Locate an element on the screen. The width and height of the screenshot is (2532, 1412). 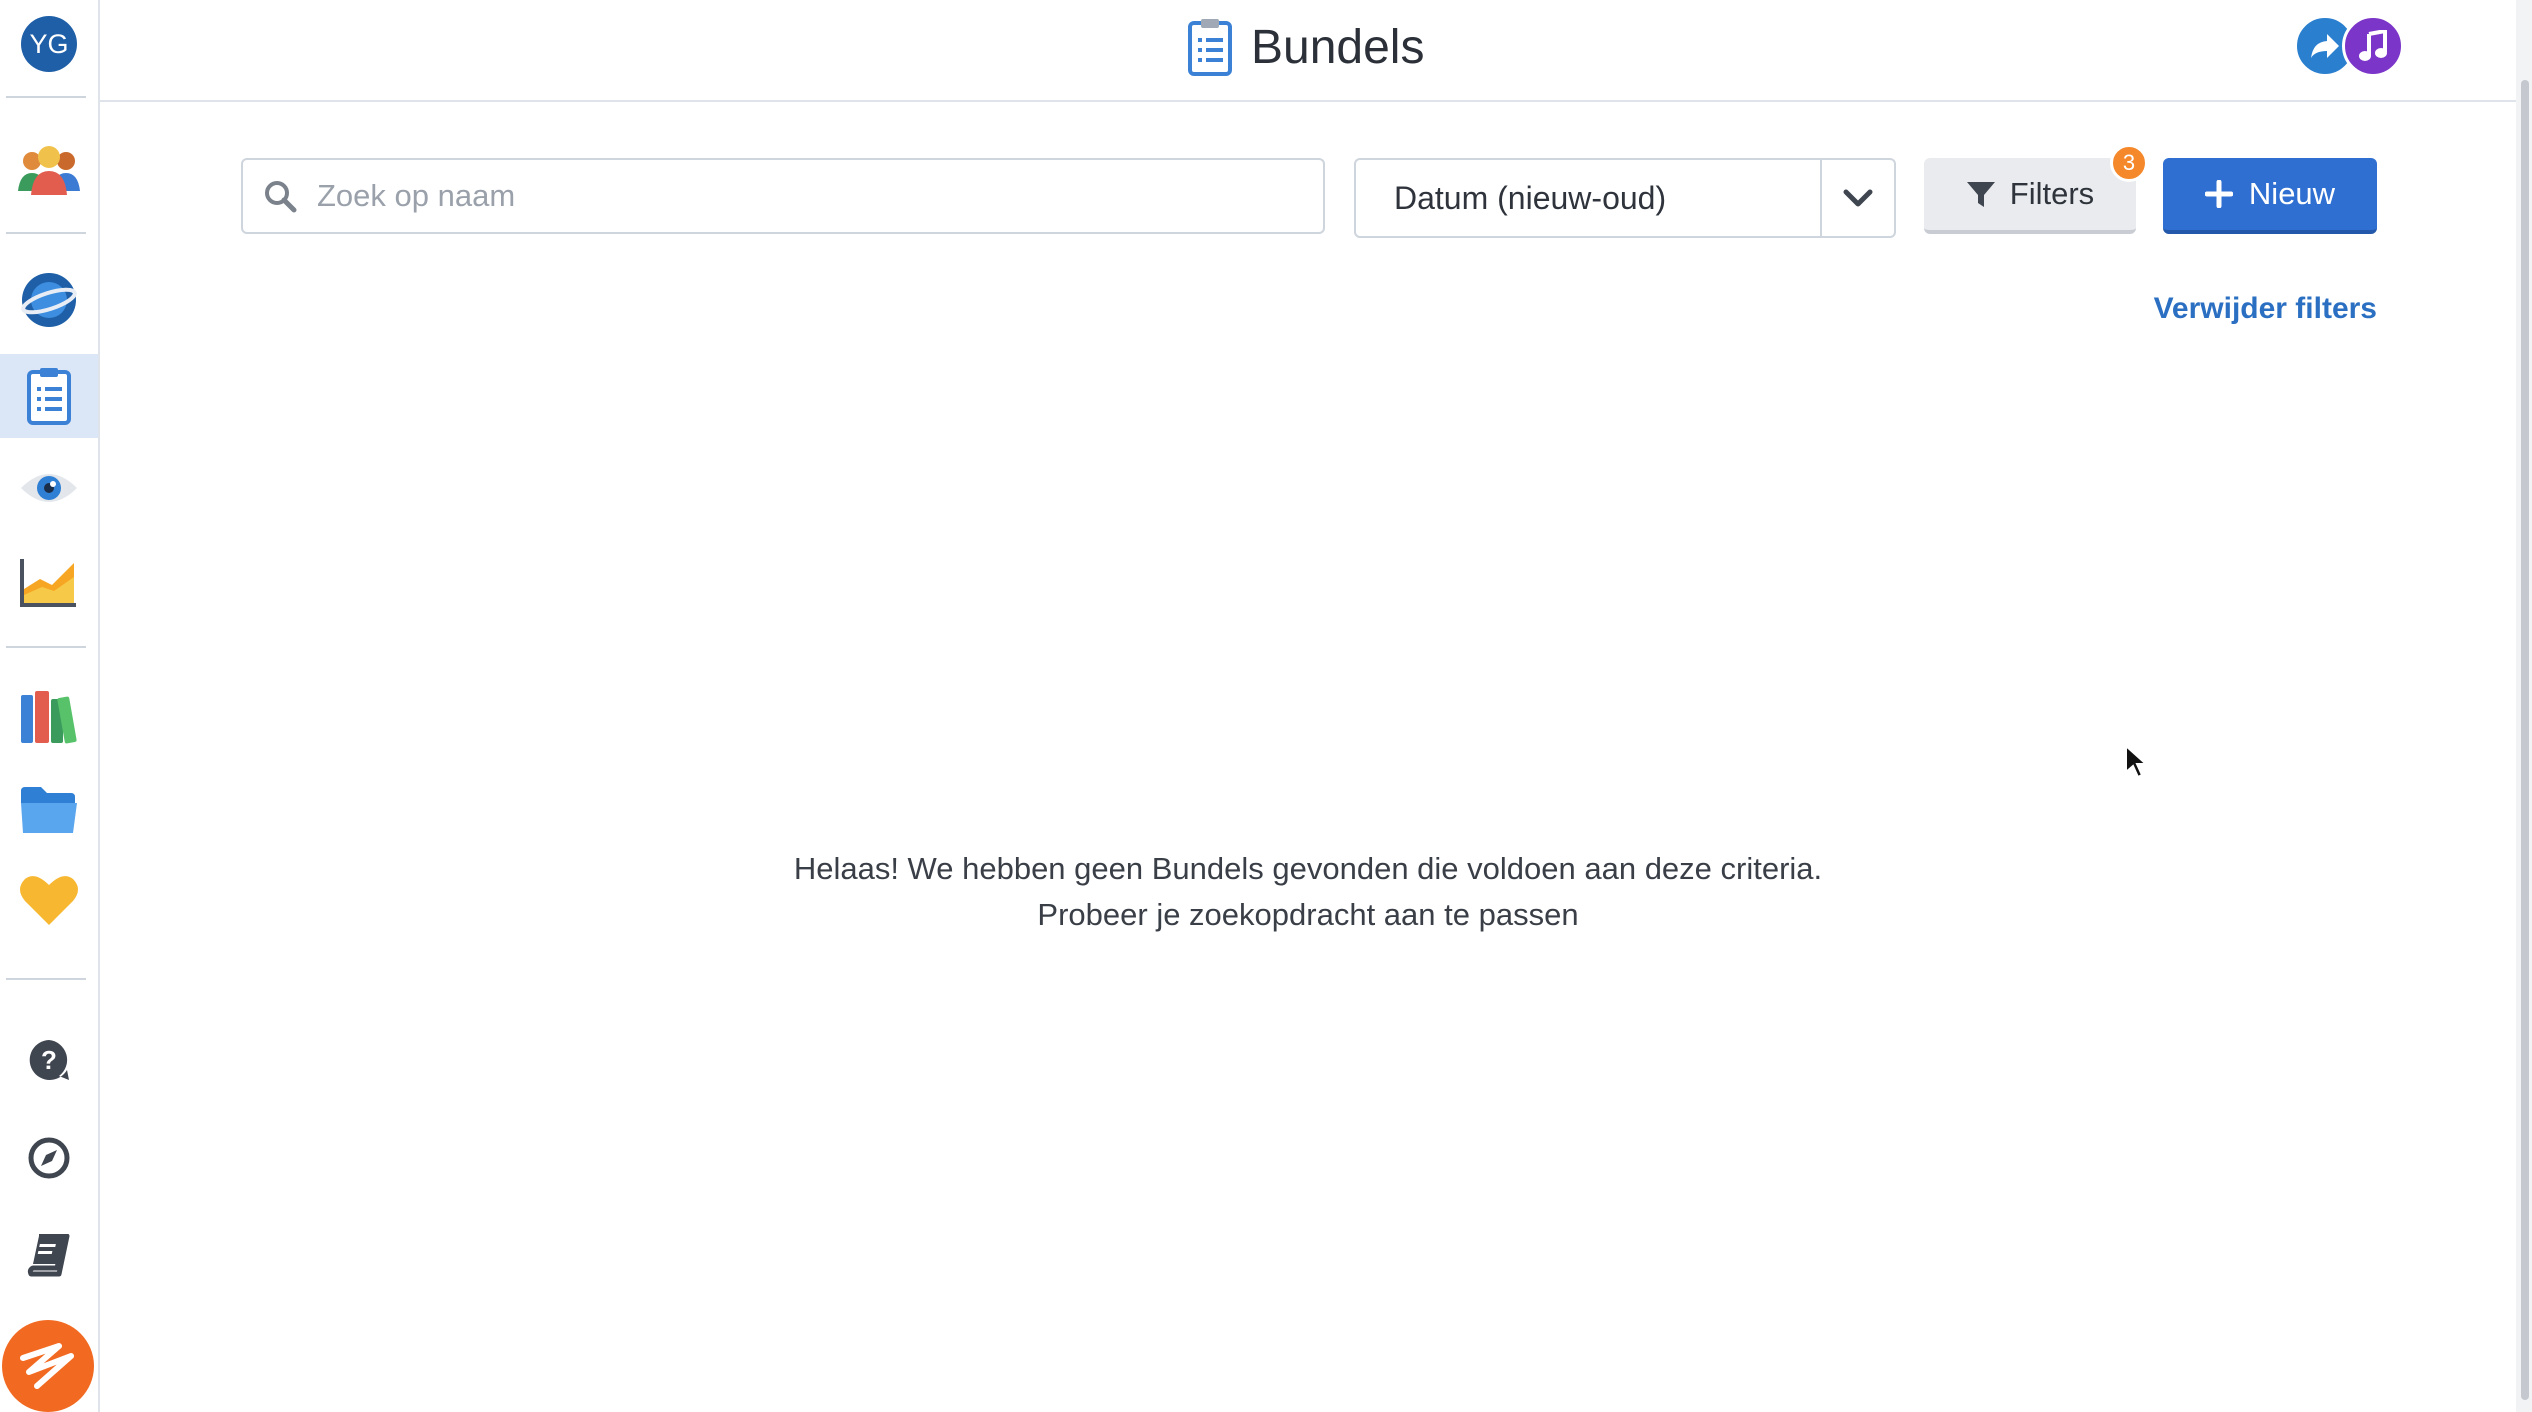
users-icon is located at coordinates (49, 170).